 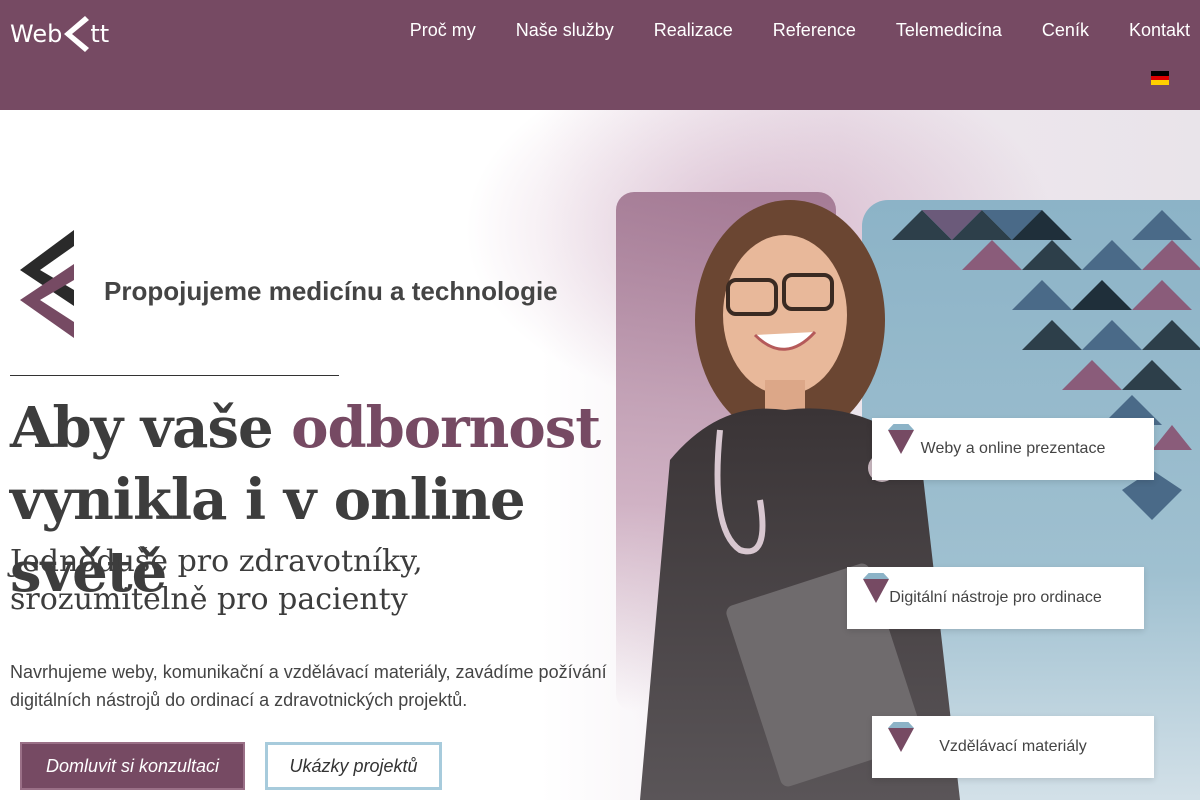 I want to click on nav-item-cenik: Ceník, so click(x=1065, y=30).